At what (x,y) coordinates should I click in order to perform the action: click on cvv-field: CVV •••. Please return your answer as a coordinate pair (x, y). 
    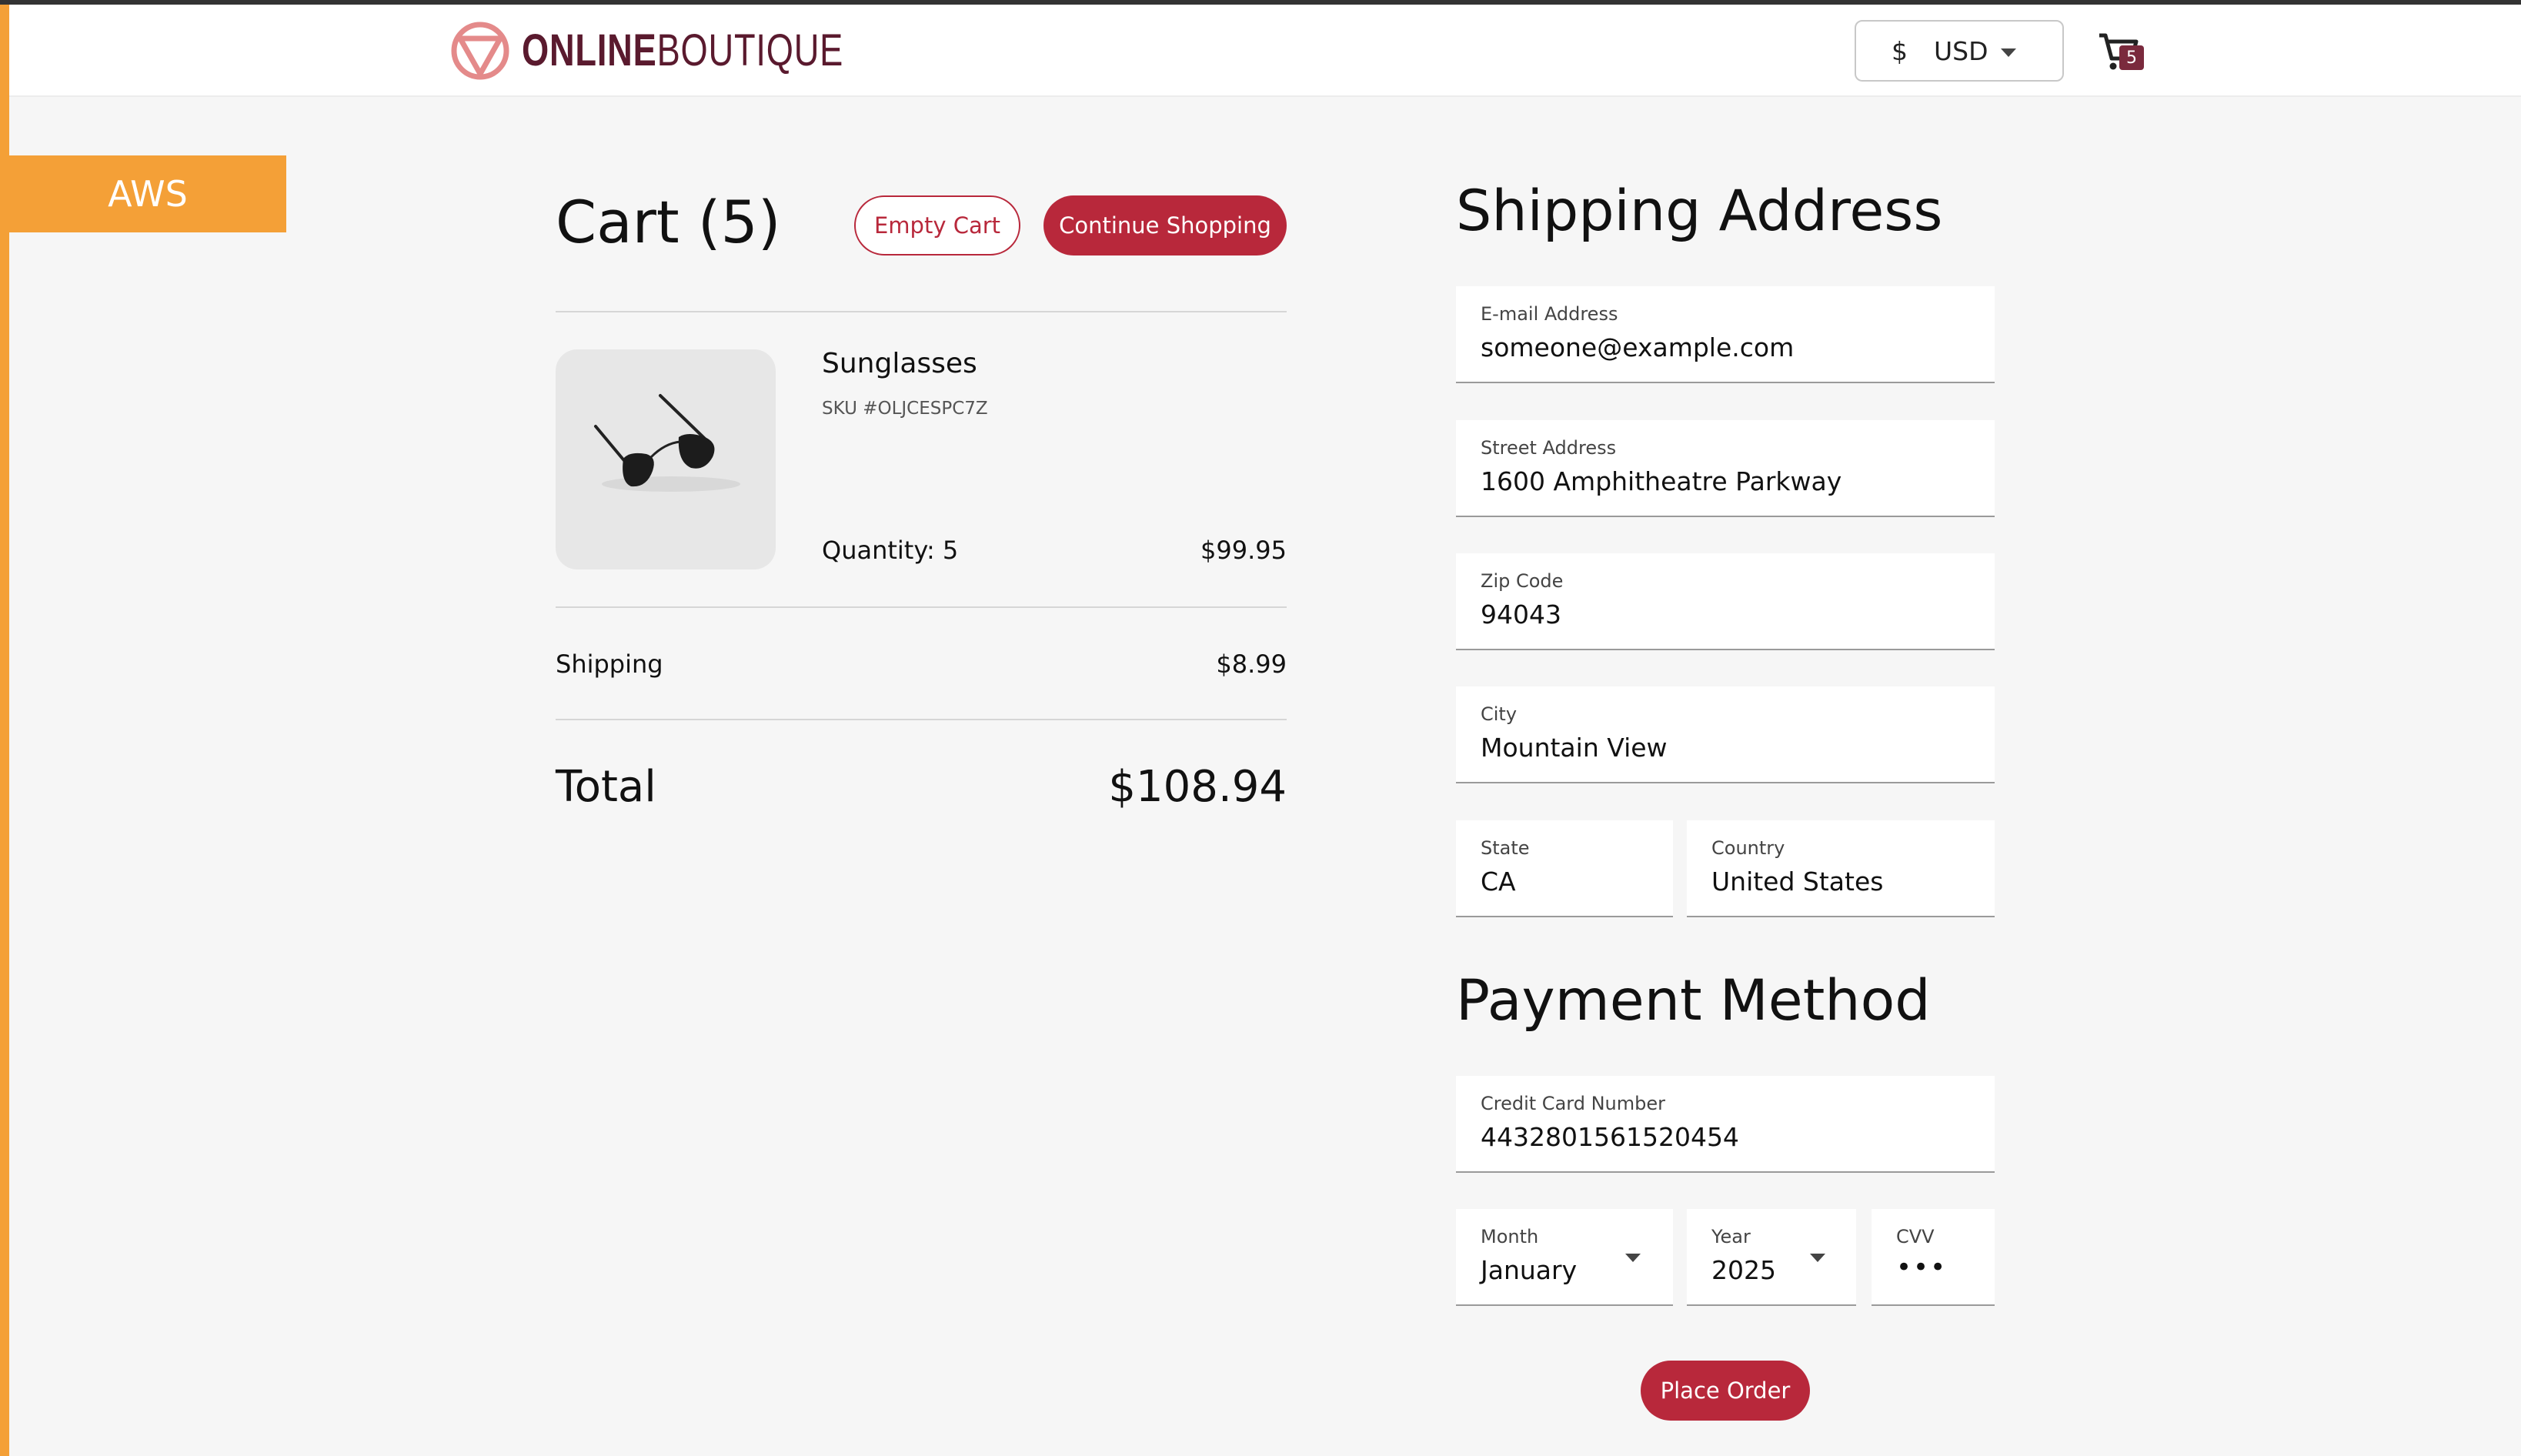
    Looking at the image, I should click on (1933, 1258).